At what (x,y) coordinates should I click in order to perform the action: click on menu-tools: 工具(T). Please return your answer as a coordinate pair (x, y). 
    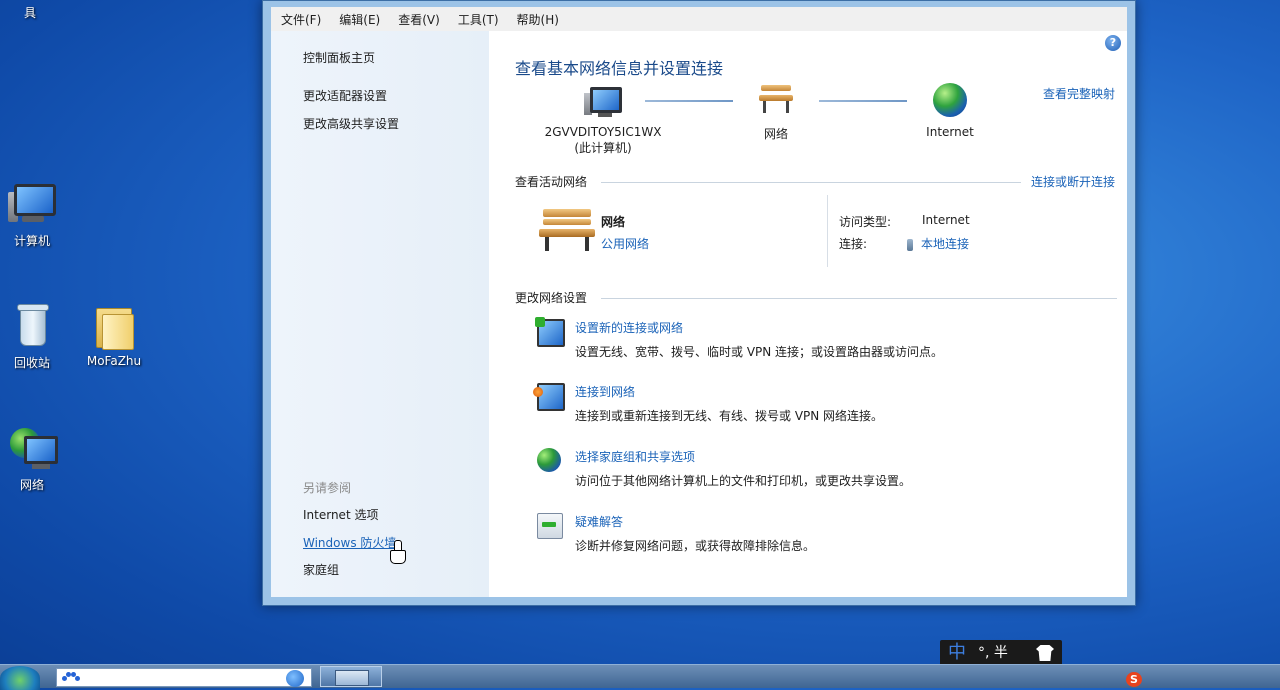
    Looking at the image, I should click on (478, 19).